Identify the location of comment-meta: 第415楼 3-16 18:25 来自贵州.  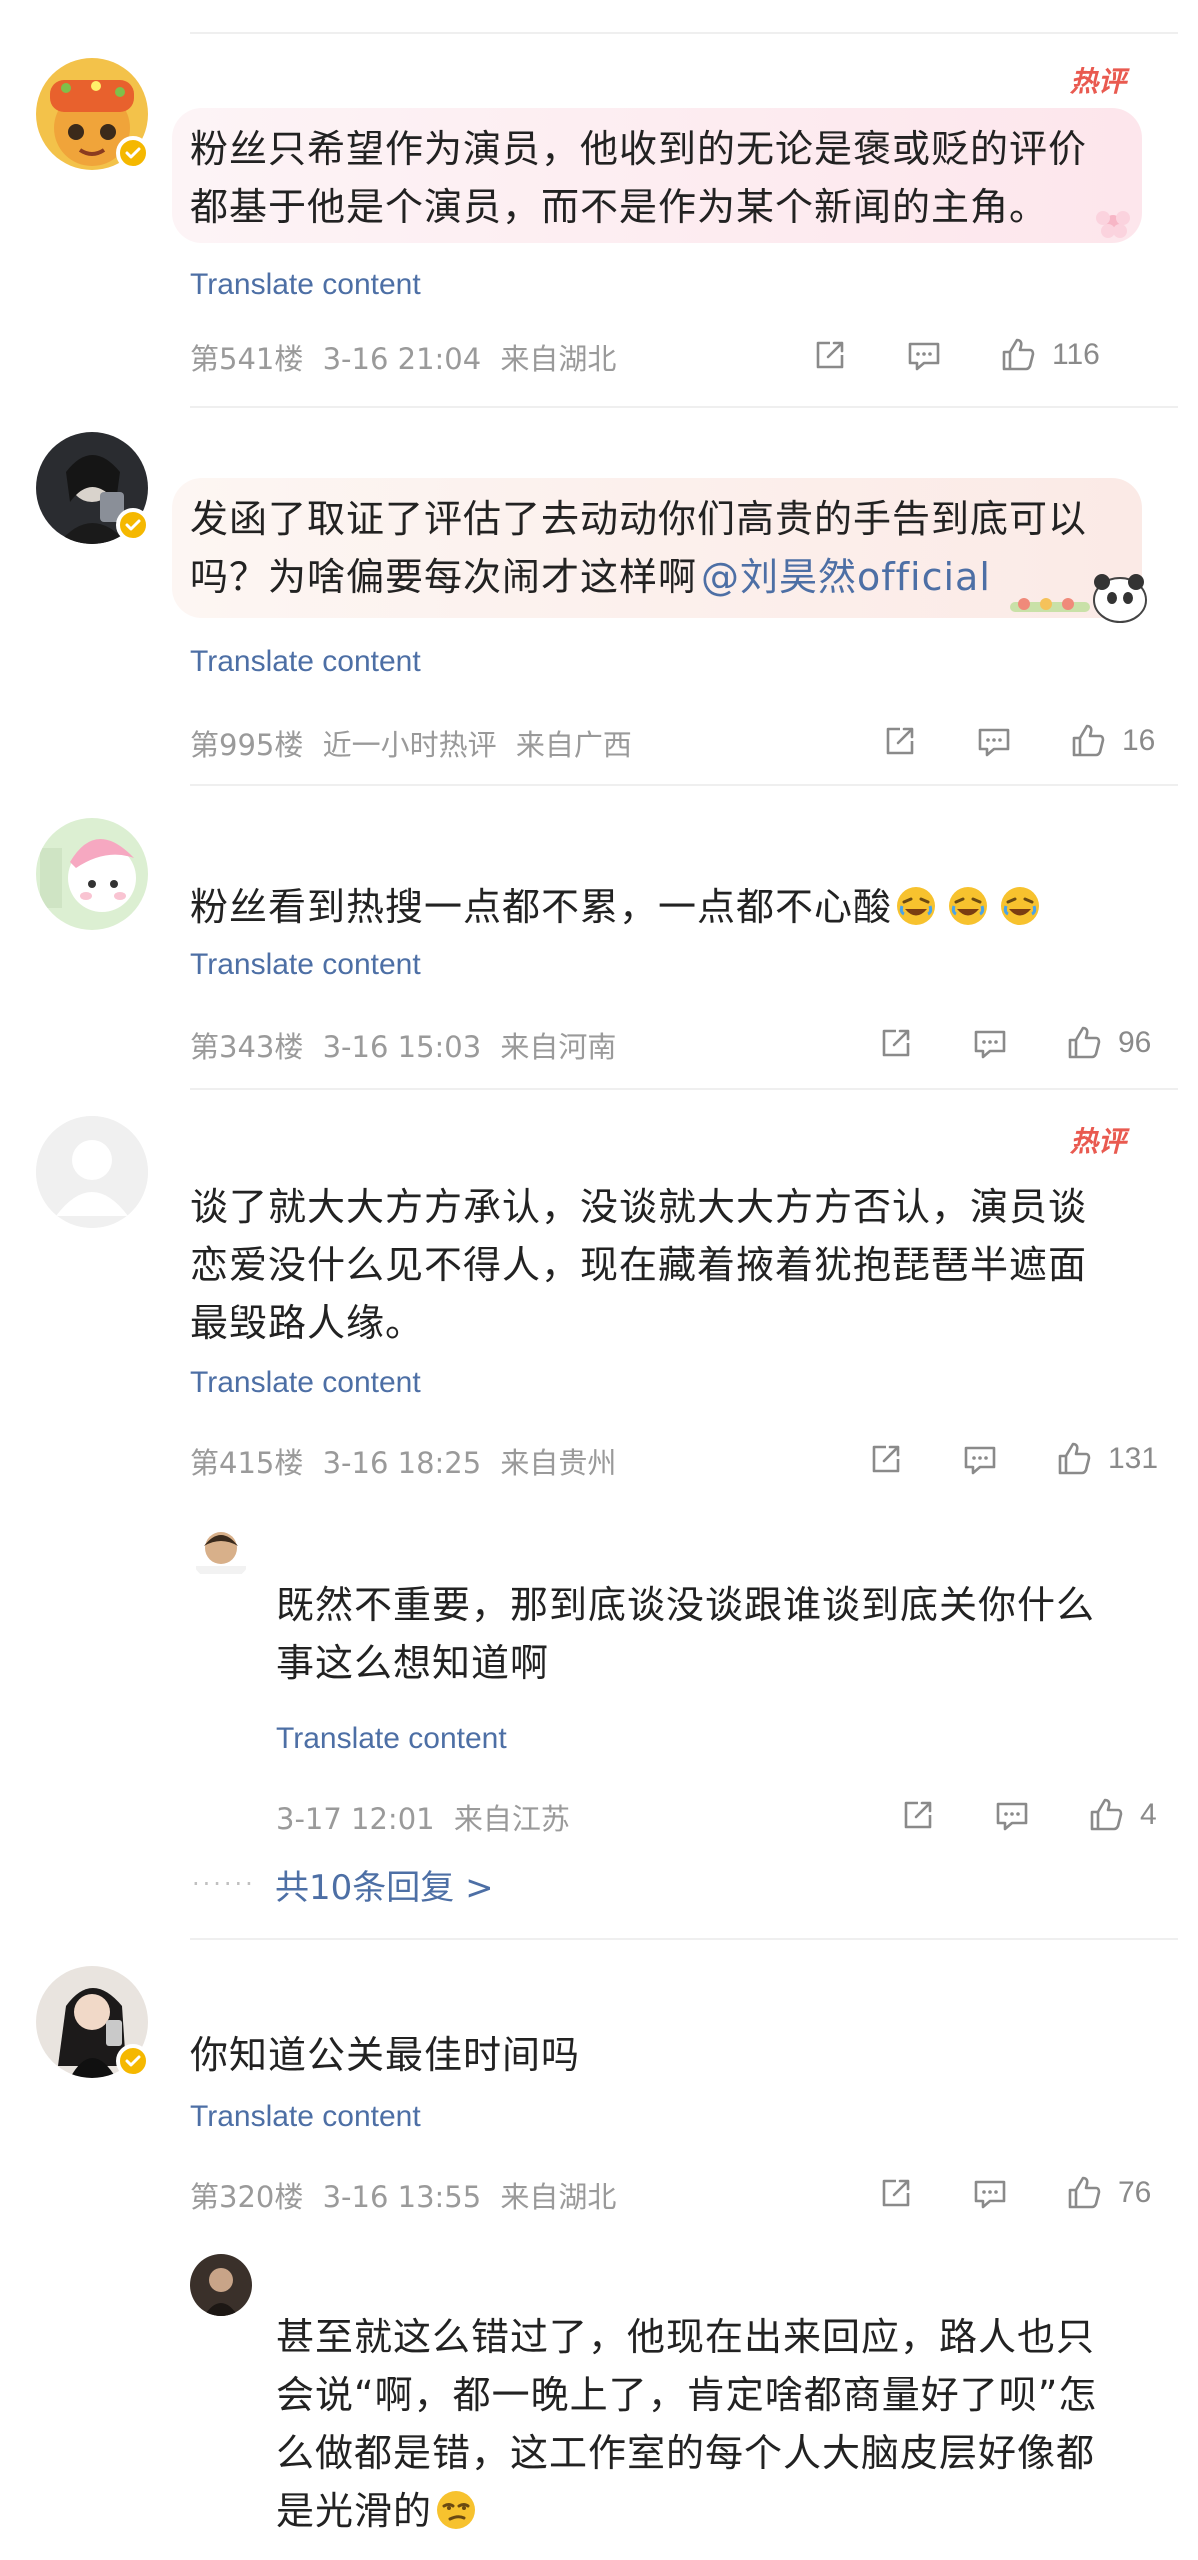
(403, 1461).